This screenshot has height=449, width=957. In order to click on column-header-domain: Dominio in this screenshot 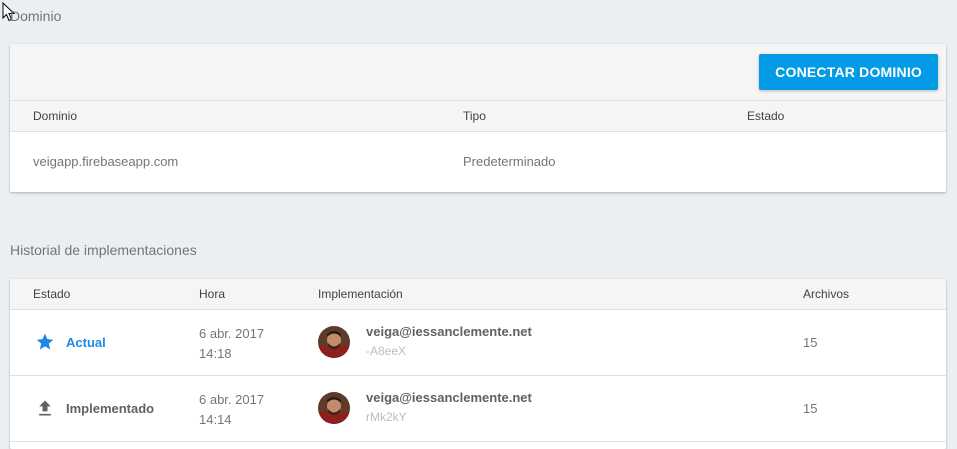, I will do `click(55, 116)`.